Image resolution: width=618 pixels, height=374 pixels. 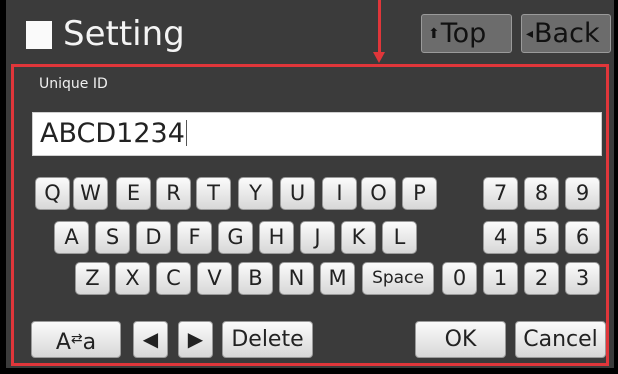 What do you see at coordinates (419, 193) in the screenshot?
I see `key-p: P` at bounding box center [419, 193].